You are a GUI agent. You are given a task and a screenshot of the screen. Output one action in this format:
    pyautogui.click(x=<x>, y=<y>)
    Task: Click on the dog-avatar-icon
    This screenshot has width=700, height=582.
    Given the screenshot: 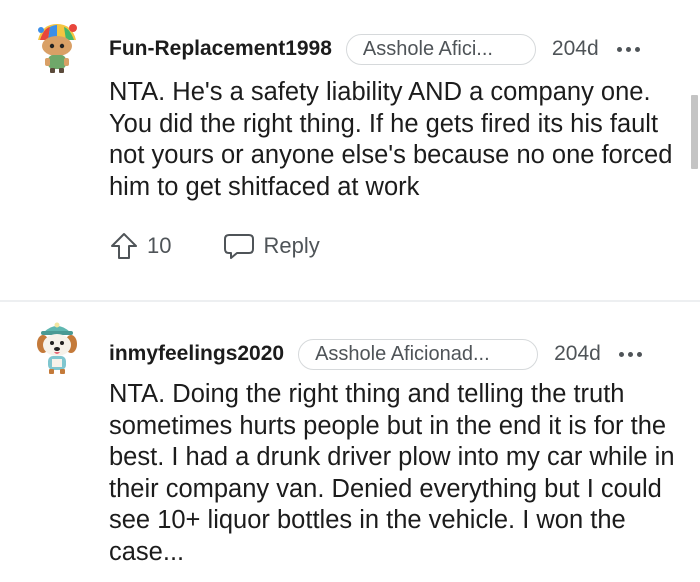 What is the action you would take?
    pyautogui.click(x=57, y=348)
    